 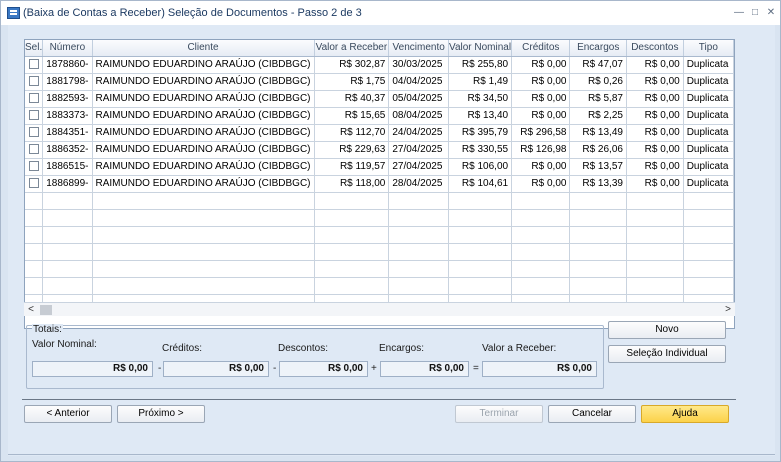 What do you see at coordinates (598, 82) in the screenshot?
I see `cell-encargos: R$ 0,26` at bounding box center [598, 82].